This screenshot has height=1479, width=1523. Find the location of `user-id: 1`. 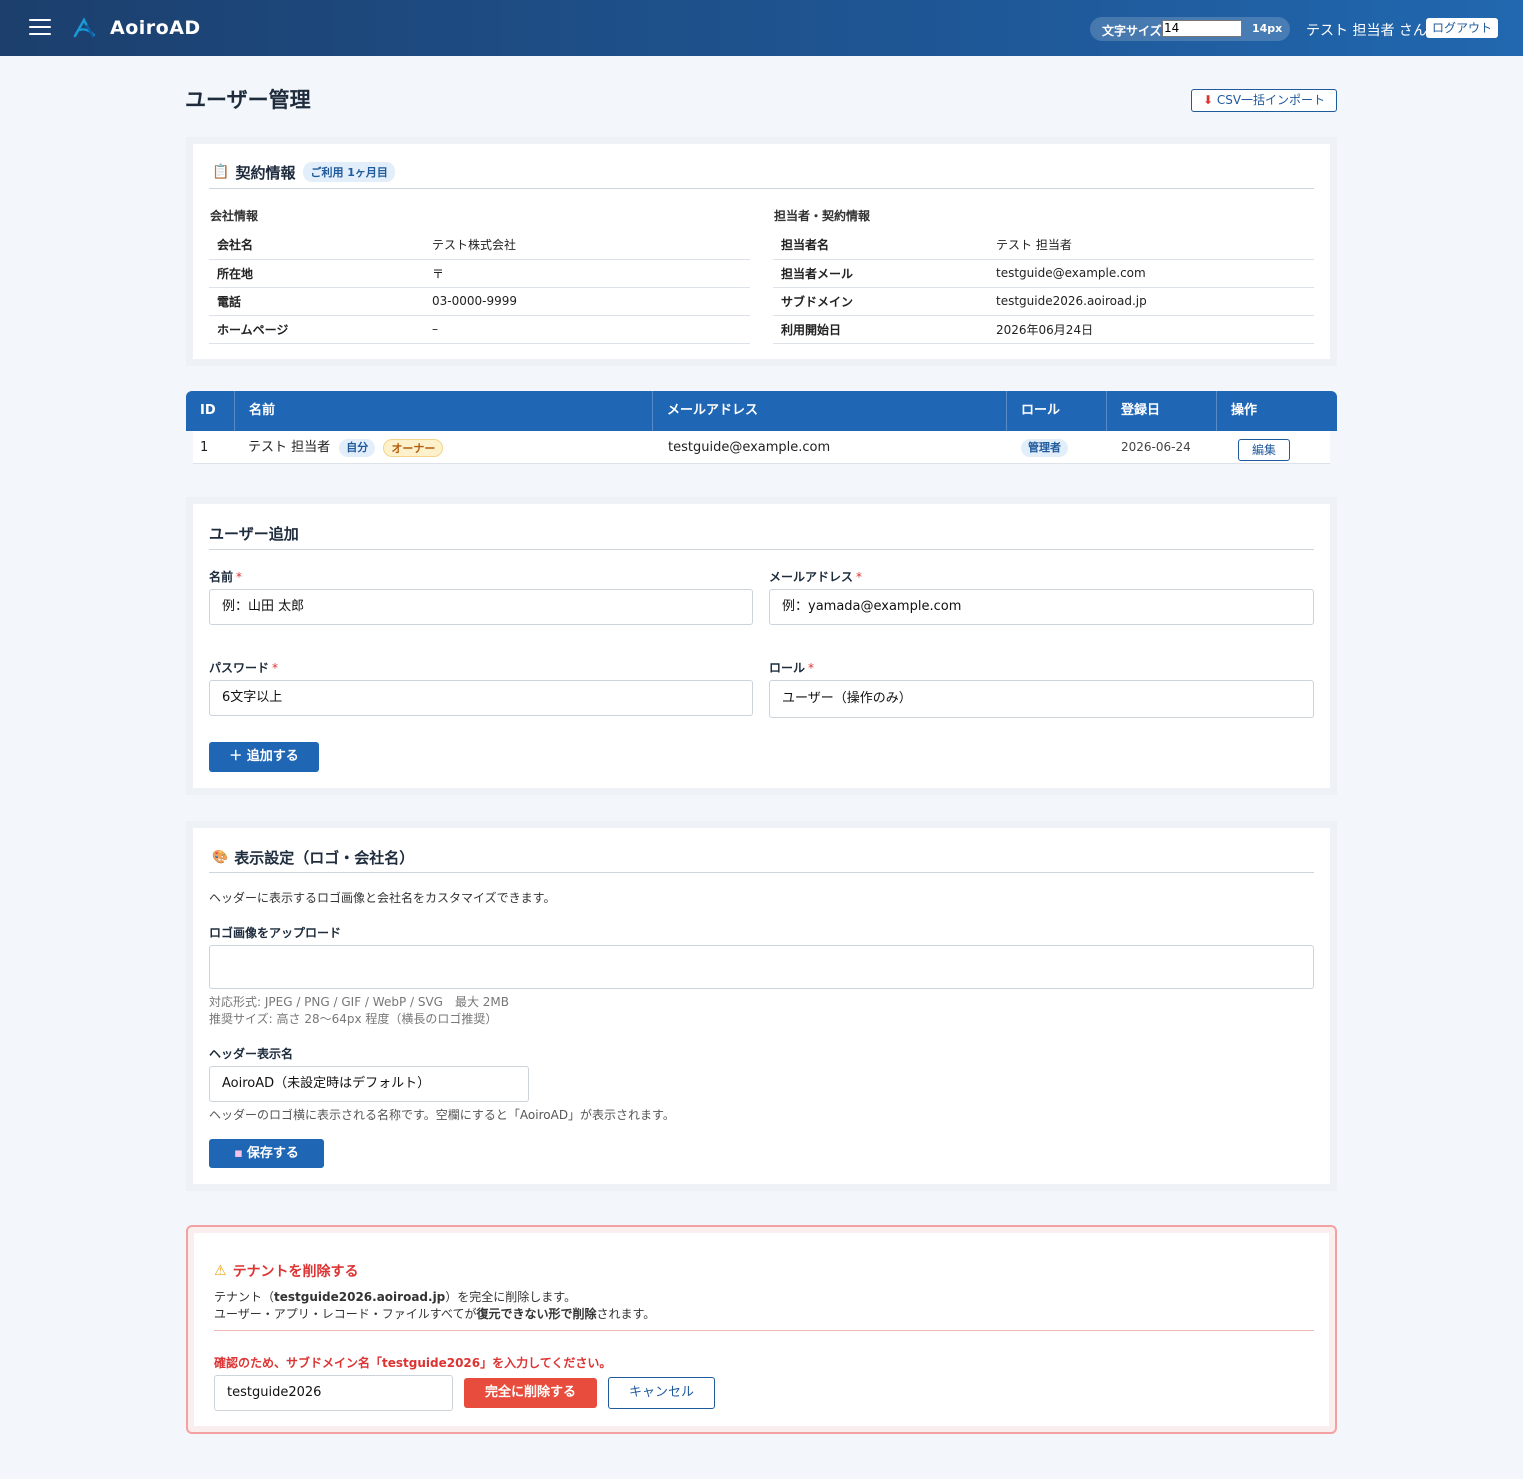

user-id: 1 is located at coordinates (204, 447).